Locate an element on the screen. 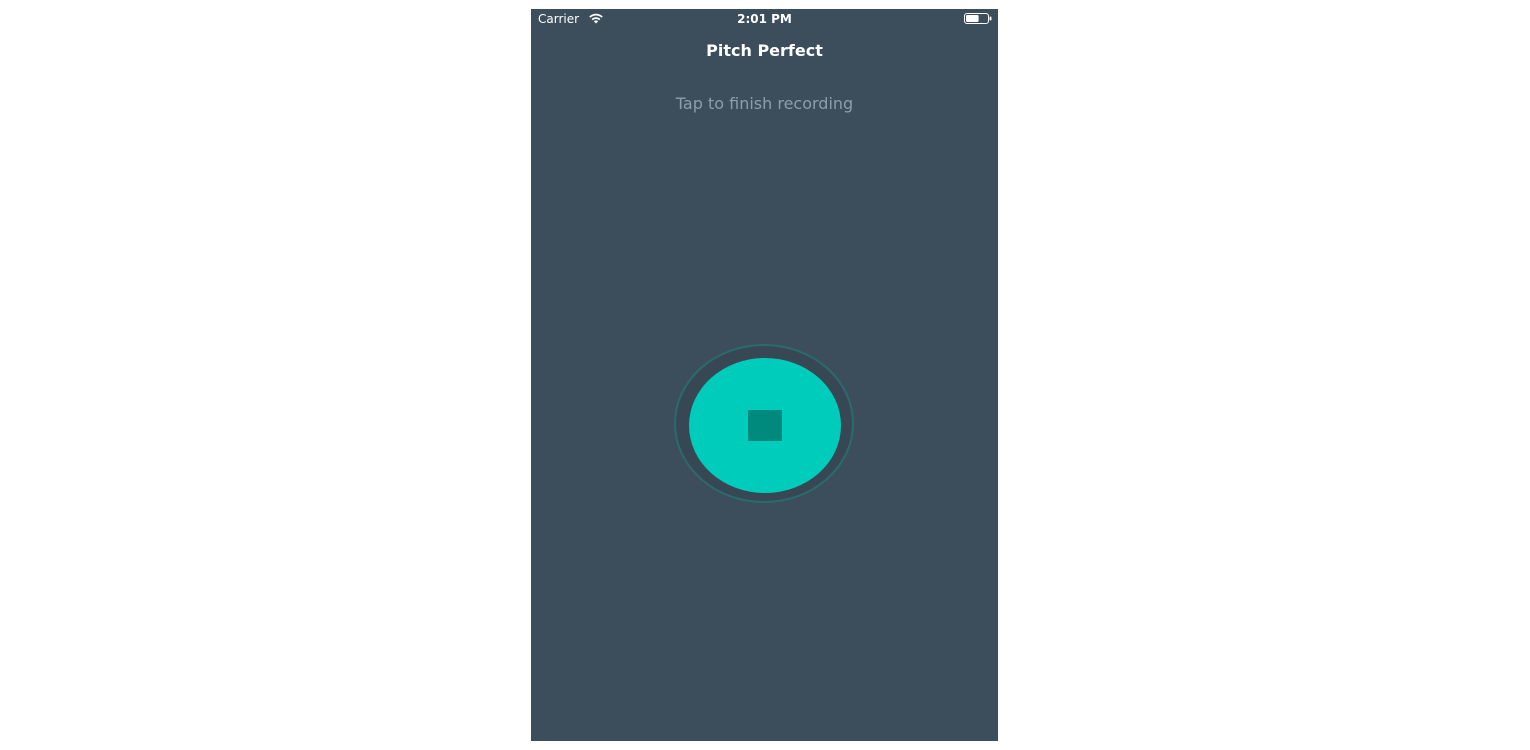  stop-recording-button is located at coordinates (765, 425).